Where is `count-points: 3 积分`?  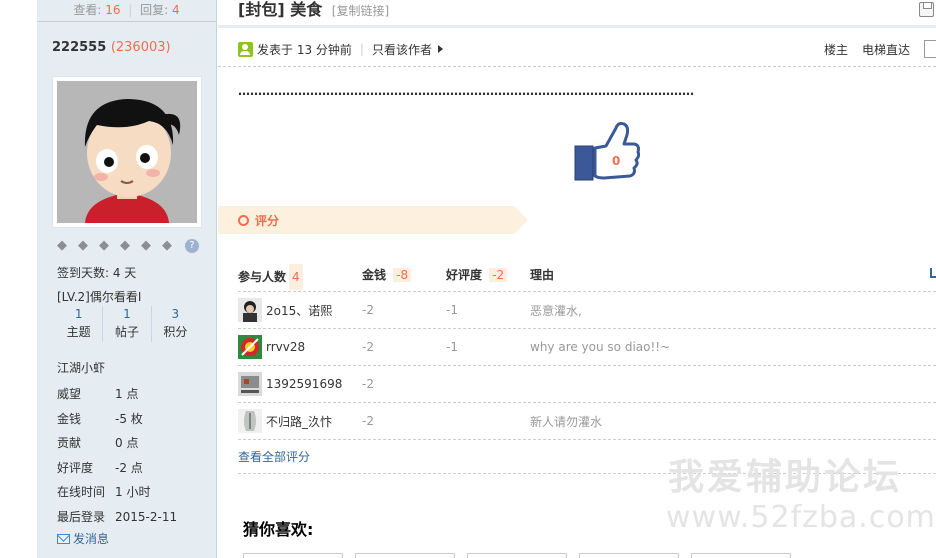 count-points: 3 积分 is located at coordinates (175, 324).